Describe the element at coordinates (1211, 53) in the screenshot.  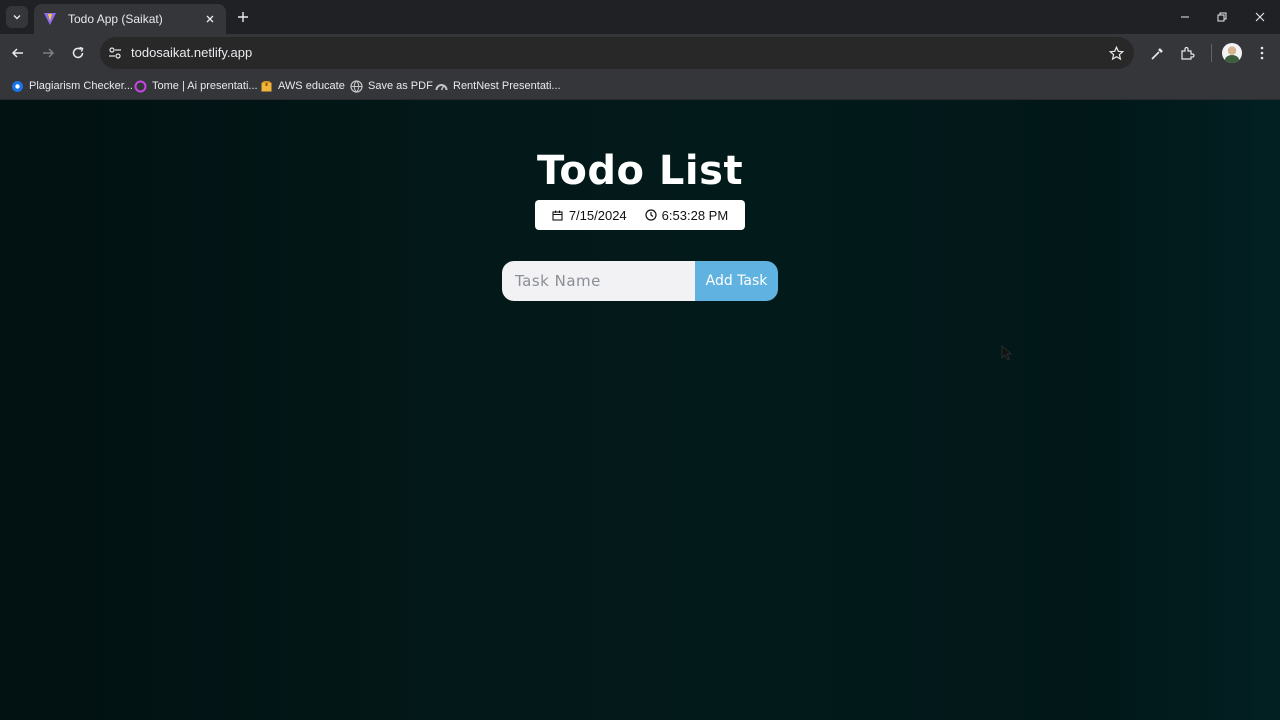
I see `toolbar-separator` at that location.